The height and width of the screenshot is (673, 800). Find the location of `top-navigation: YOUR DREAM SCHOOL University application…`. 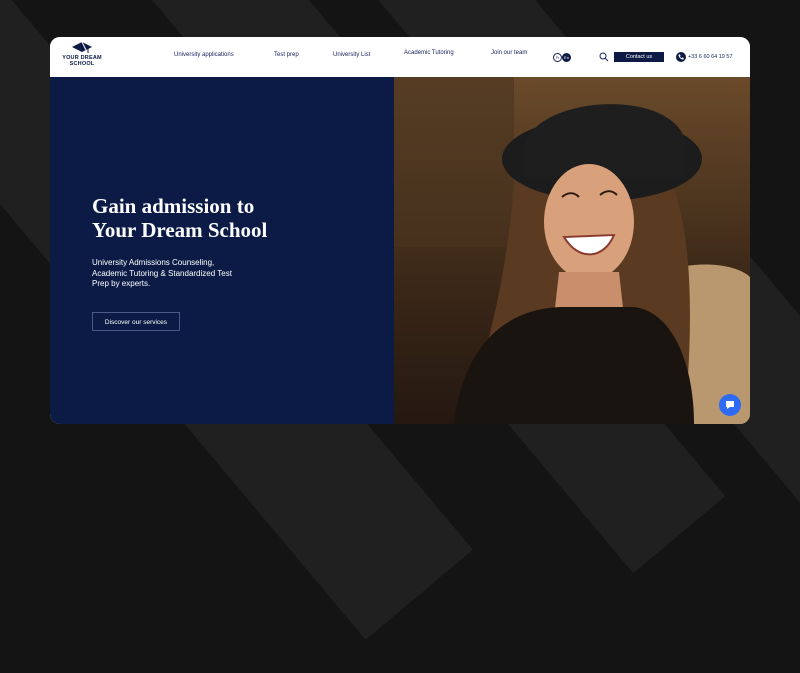

top-navigation: YOUR DREAM SCHOOL University application… is located at coordinates (400, 57).